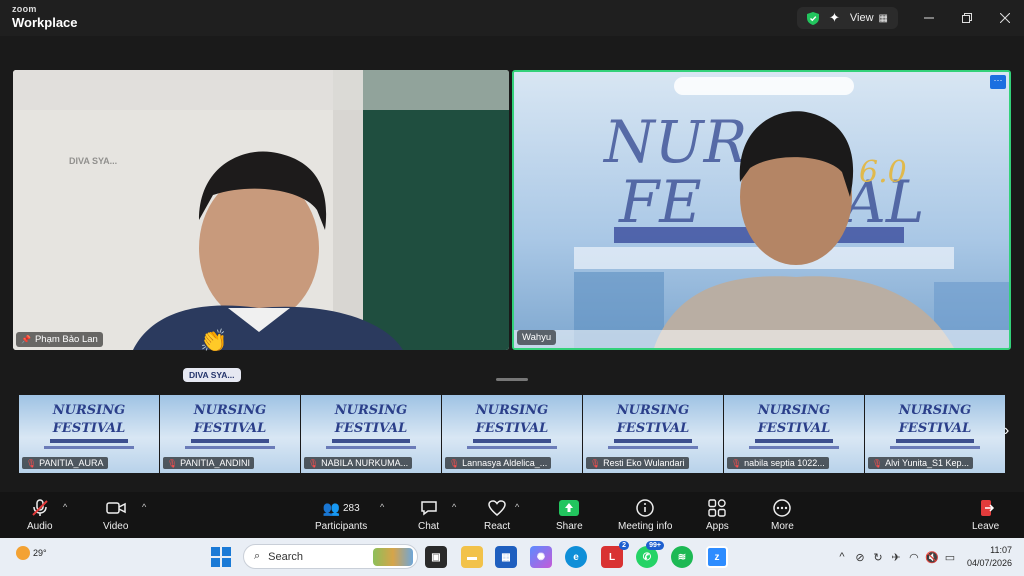 The width and height of the screenshot is (1024, 576). What do you see at coordinates (330, 556) in the screenshot?
I see `taskbar-search: ⌕ Search` at bounding box center [330, 556].